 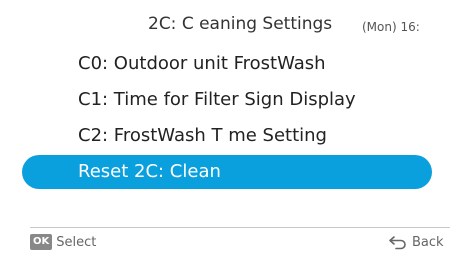 I want to click on select-label: Select, so click(x=76, y=242).